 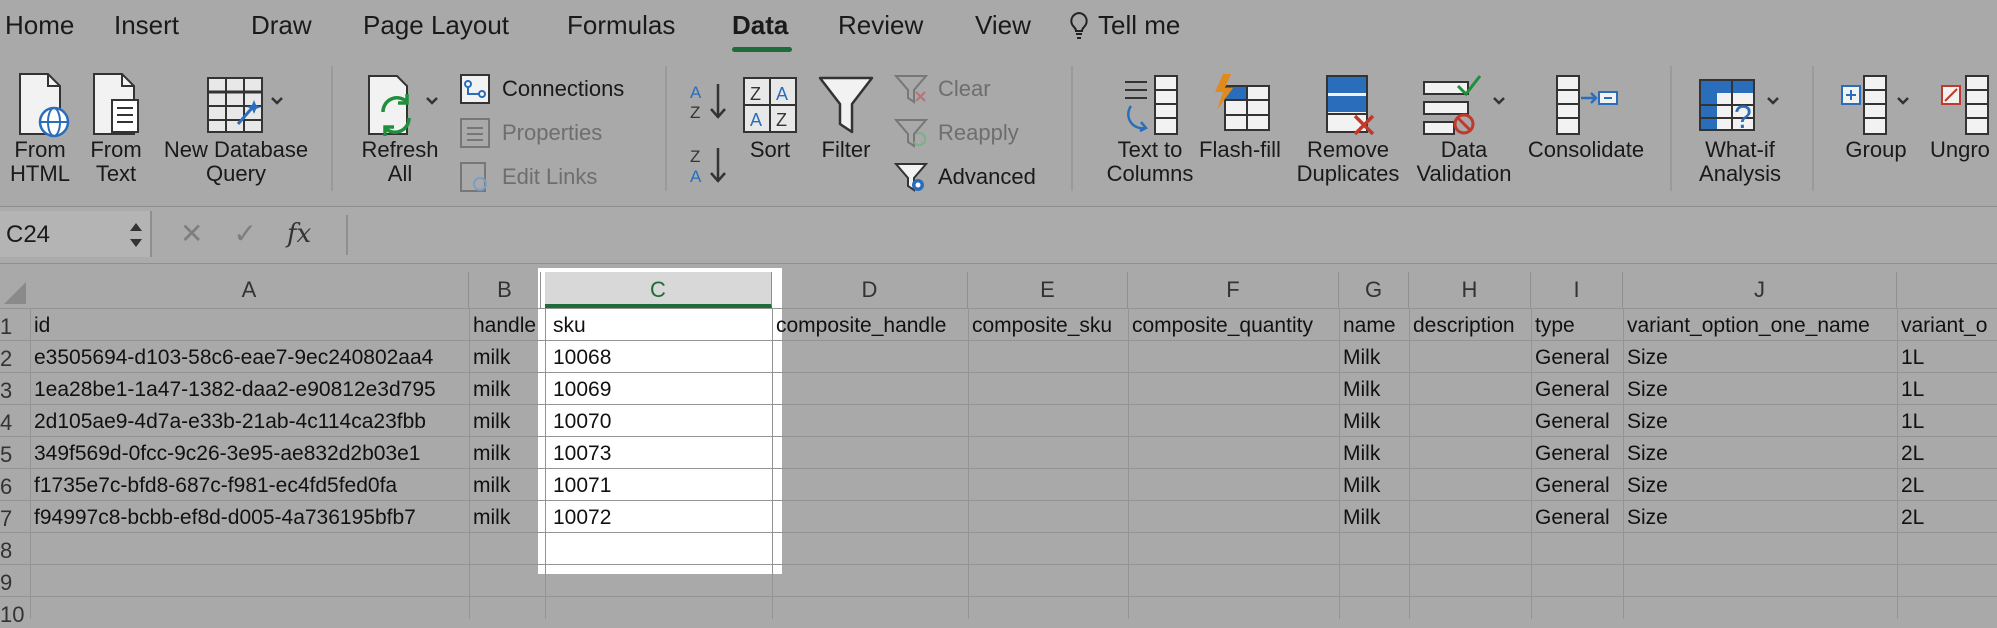 What do you see at coordinates (116, 129) in the screenshot?
I see `from-text-button: From Text` at bounding box center [116, 129].